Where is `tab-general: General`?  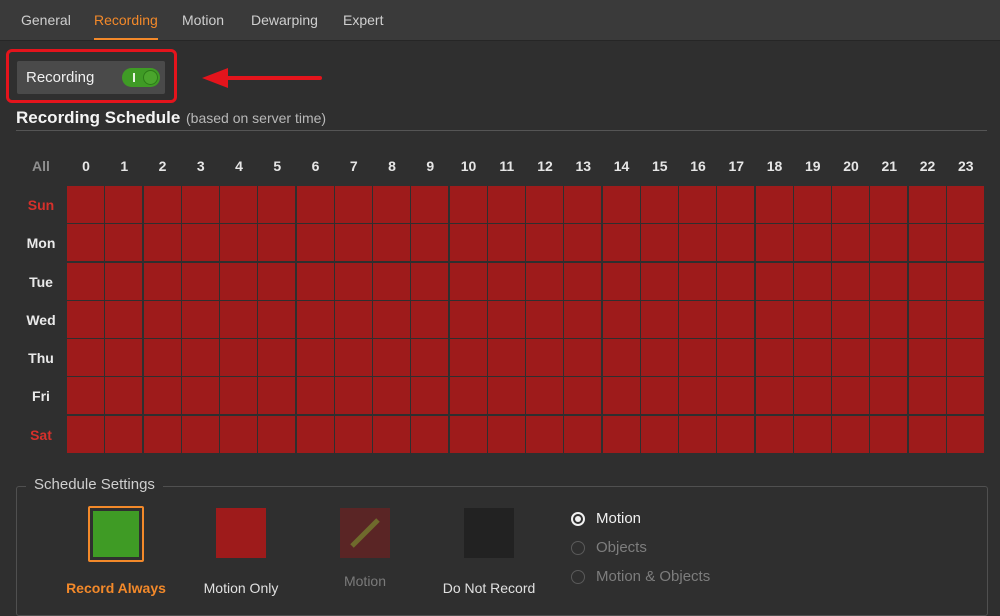 tab-general: General is located at coordinates (46, 20).